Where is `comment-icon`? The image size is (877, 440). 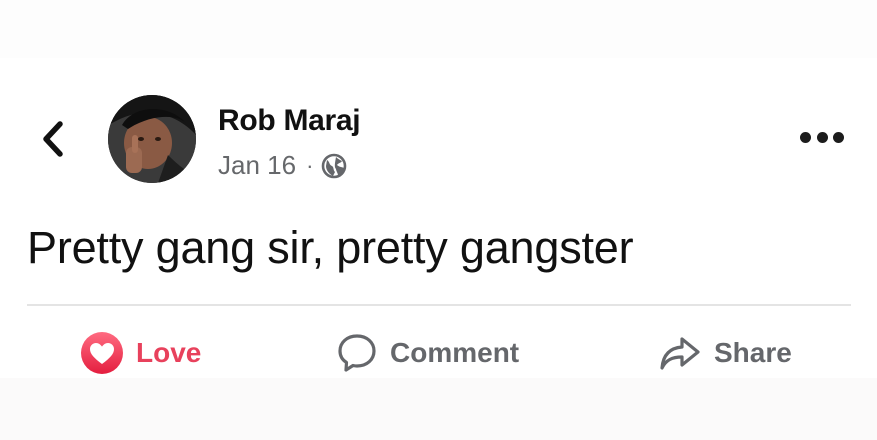 comment-icon is located at coordinates (357, 353).